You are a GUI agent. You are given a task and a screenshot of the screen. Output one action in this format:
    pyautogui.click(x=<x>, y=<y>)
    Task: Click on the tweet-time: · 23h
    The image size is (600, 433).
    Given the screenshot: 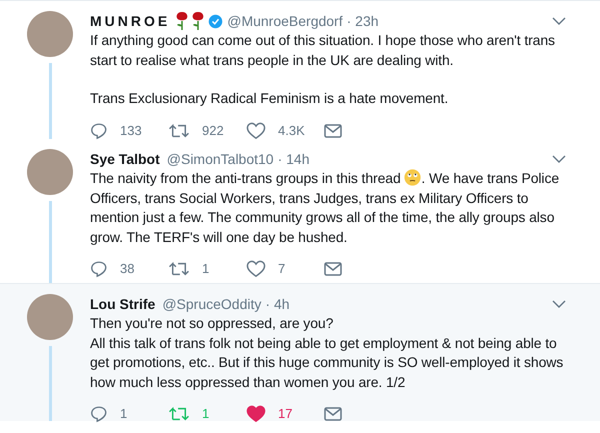 What is the action you would take?
    pyautogui.click(x=362, y=21)
    